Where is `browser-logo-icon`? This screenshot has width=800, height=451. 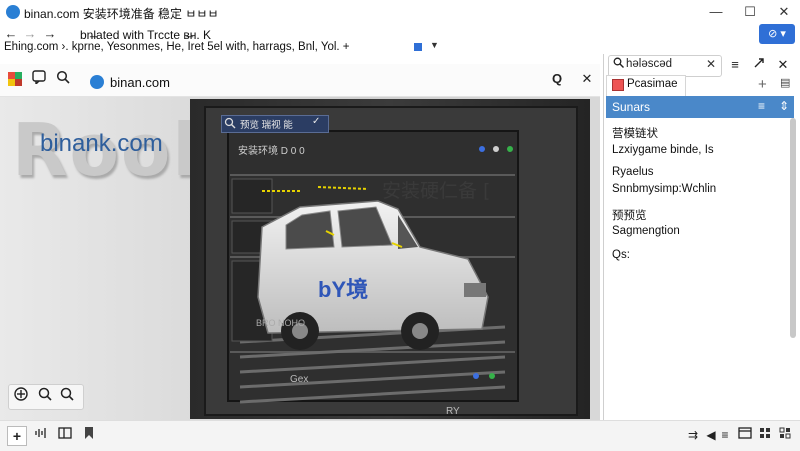 browser-logo-icon is located at coordinates (13, 12).